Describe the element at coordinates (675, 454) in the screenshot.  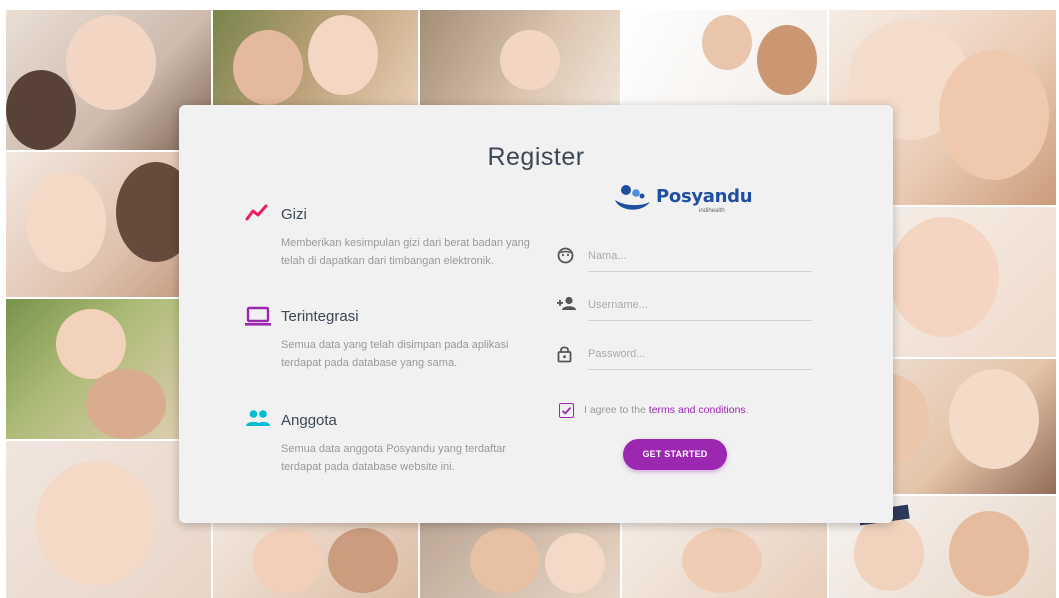
I see `get-started-button: GET STARTED` at that location.